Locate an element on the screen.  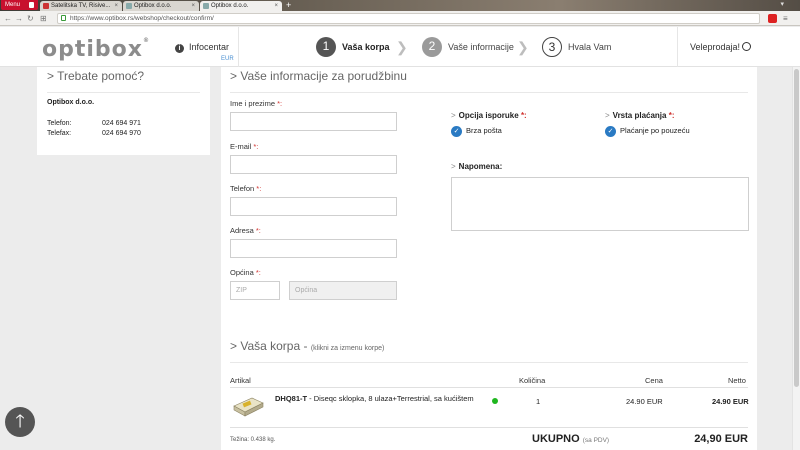
browser-tab-3: Optibox d.o.o. × is located at coordinates (241, 6).